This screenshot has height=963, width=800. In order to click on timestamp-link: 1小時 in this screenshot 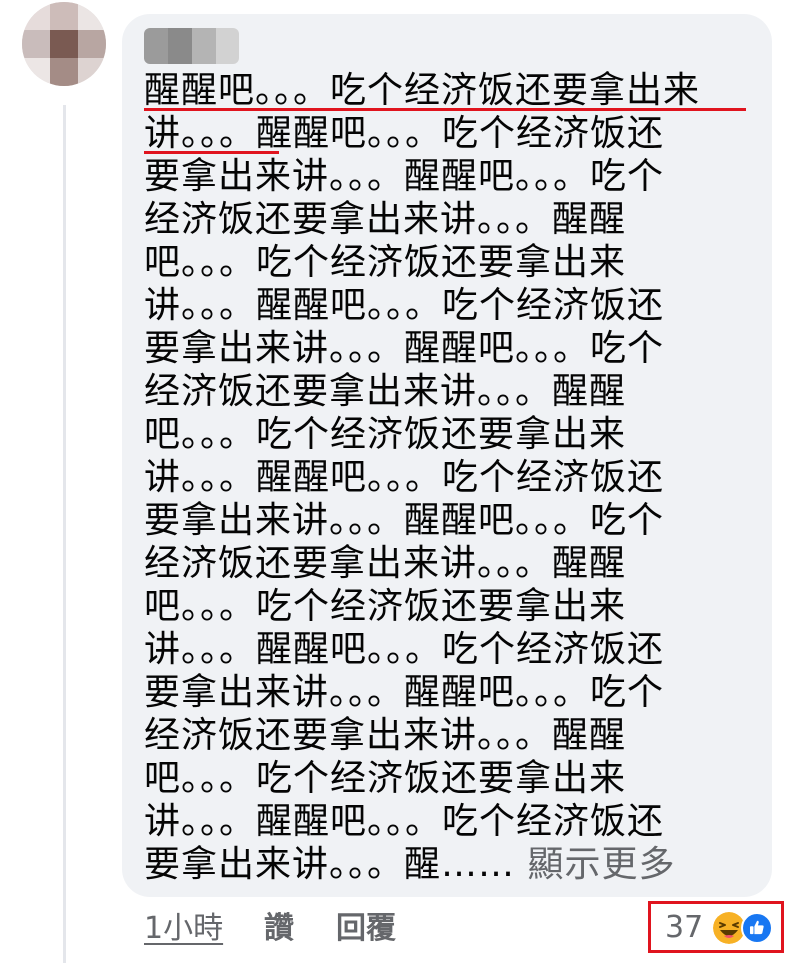, I will do `click(183, 929)`.